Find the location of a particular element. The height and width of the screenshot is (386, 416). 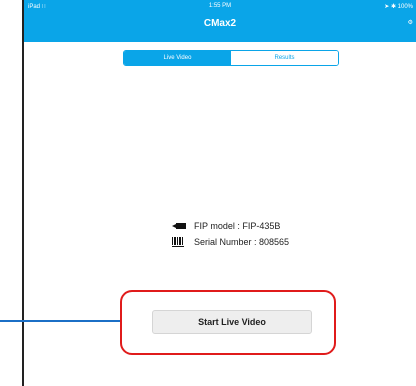

top-bar: iPad ∷ 1:55 PM ➤ ✱ 100% CMax2 ⚙ is located at coordinates (220, 21).